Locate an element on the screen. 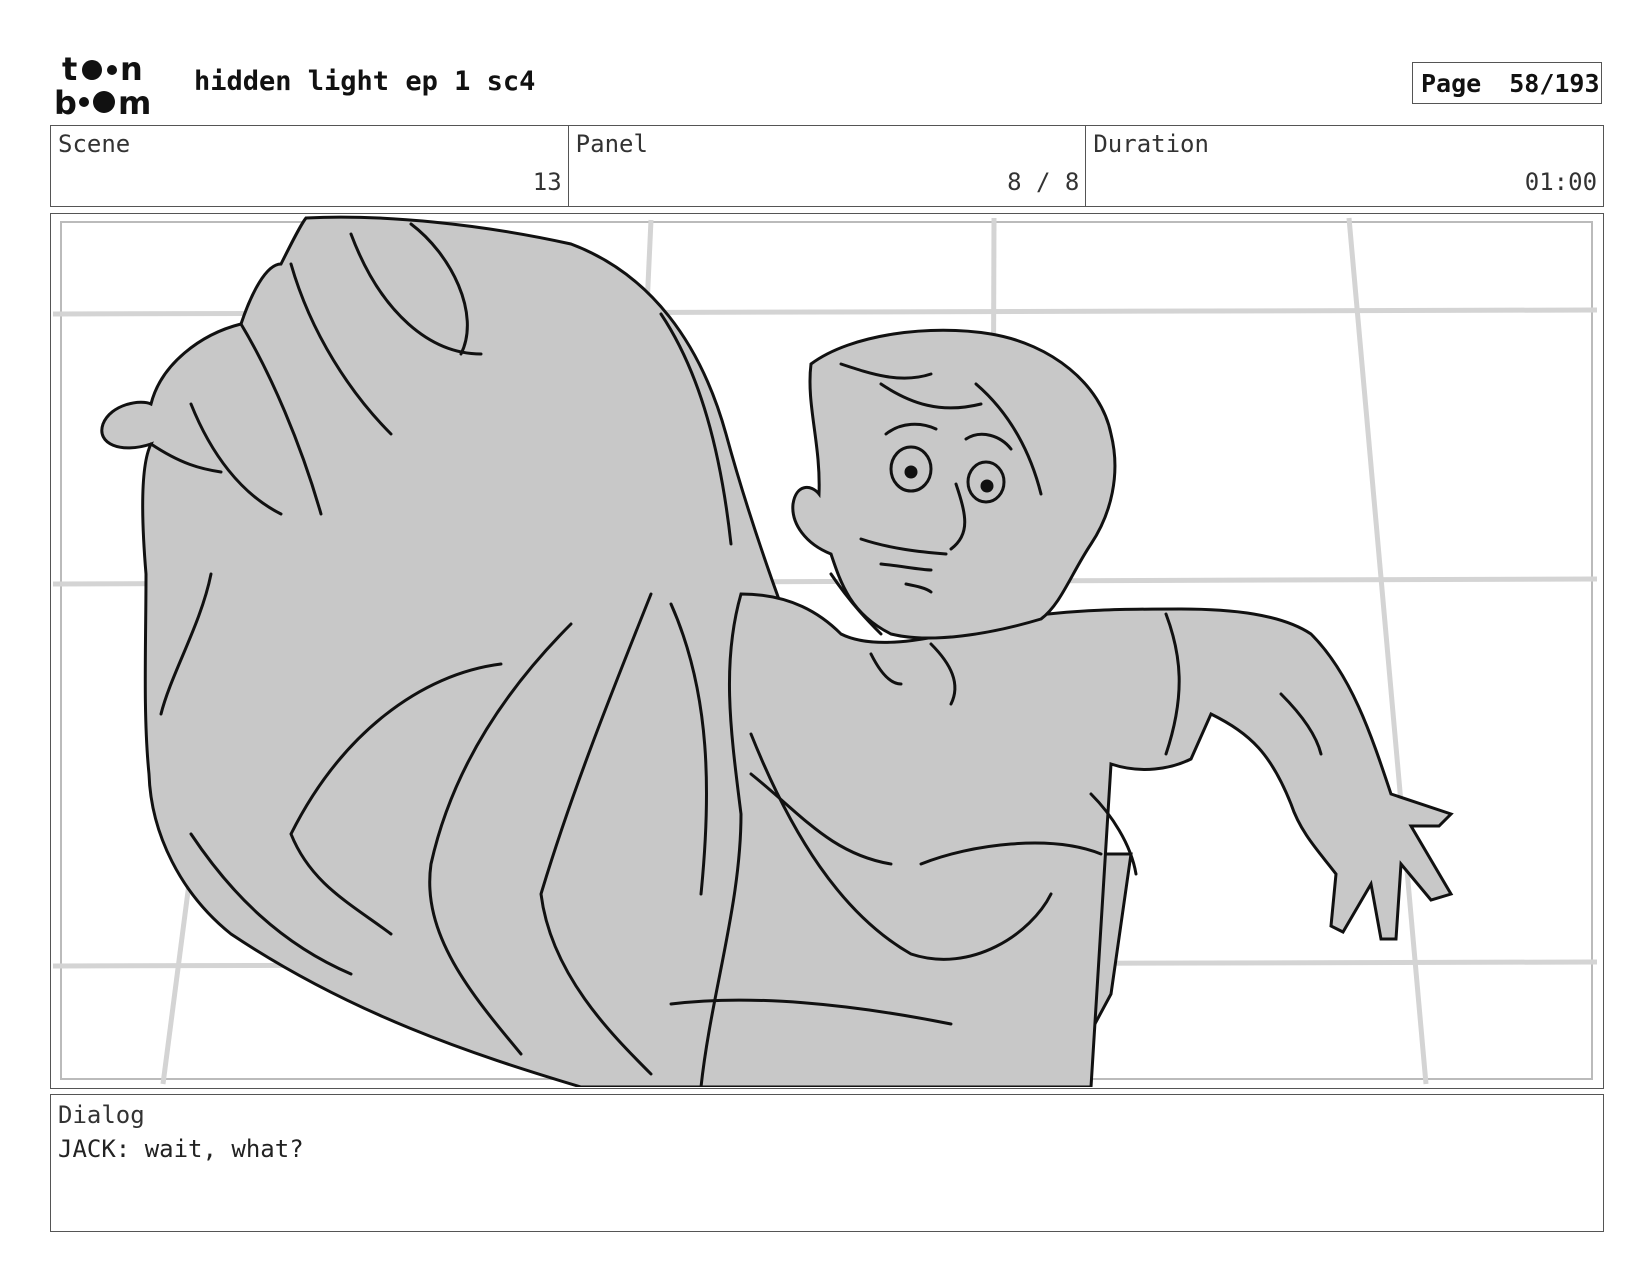 This screenshot has height=1275, width=1650. storyboard-title: hidden light ep 1 sc4 is located at coordinates (365, 81).